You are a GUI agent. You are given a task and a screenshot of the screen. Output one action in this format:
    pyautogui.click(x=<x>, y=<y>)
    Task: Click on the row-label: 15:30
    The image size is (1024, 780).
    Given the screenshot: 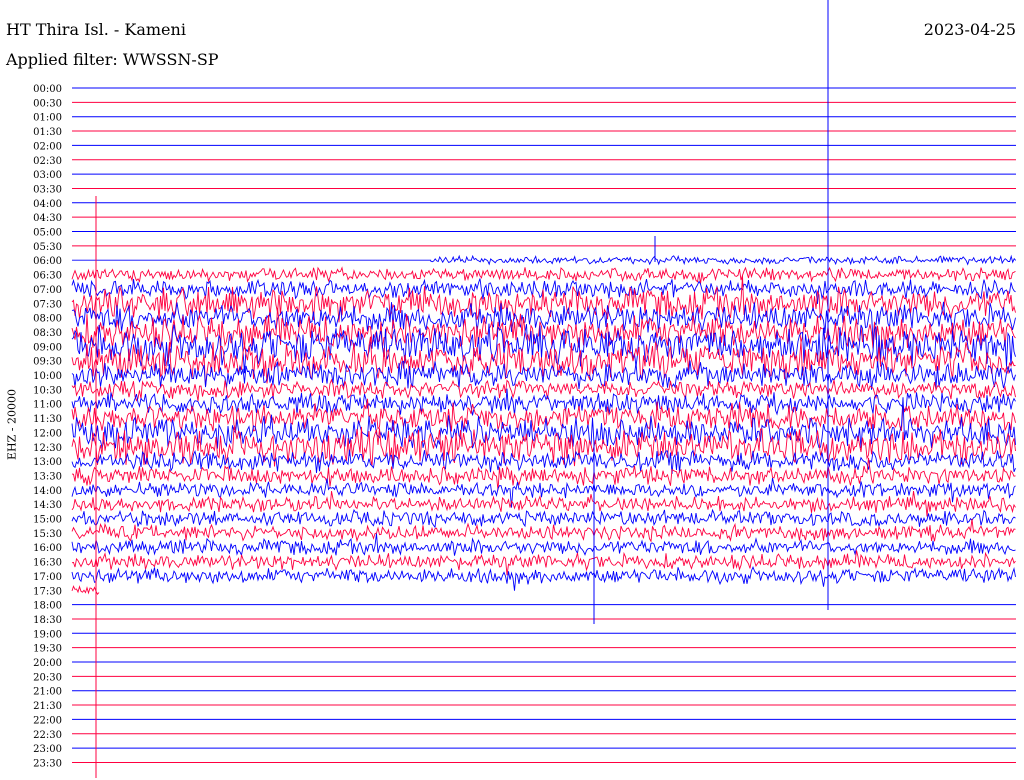 What is the action you would take?
    pyautogui.click(x=47, y=534)
    